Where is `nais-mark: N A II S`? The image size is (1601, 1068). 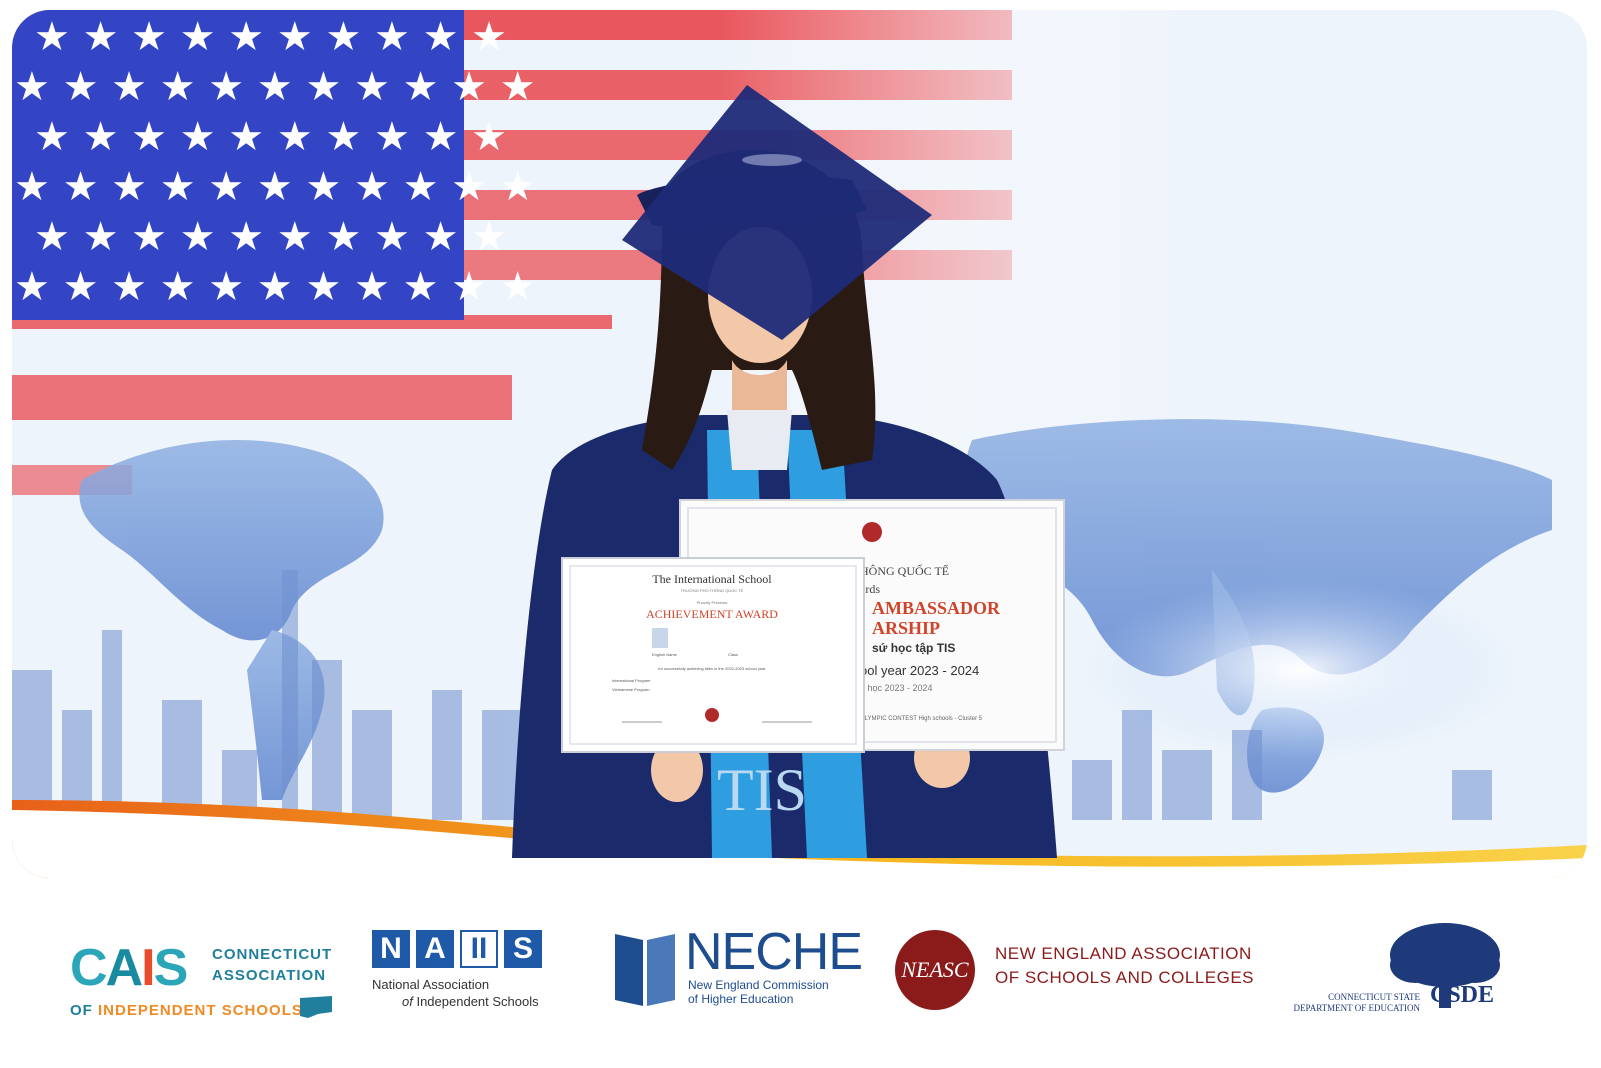 nais-mark: N A II S is located at coordinates (472, 949).